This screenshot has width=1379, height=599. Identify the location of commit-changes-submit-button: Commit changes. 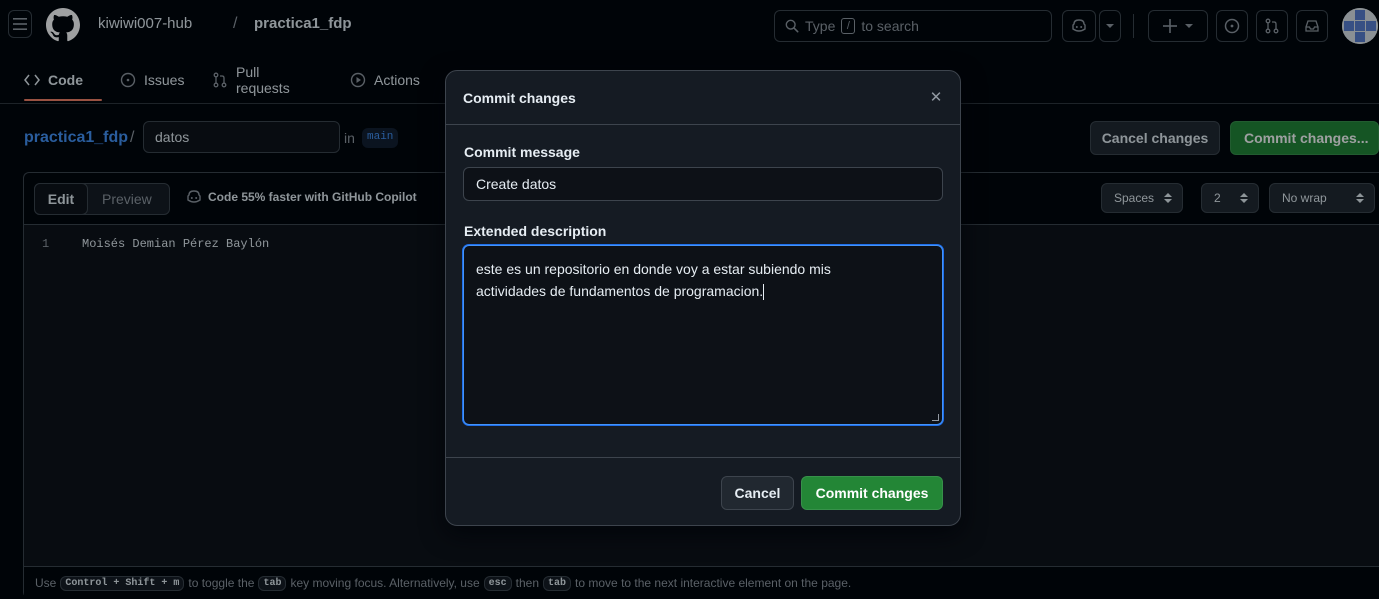
(872, 493).